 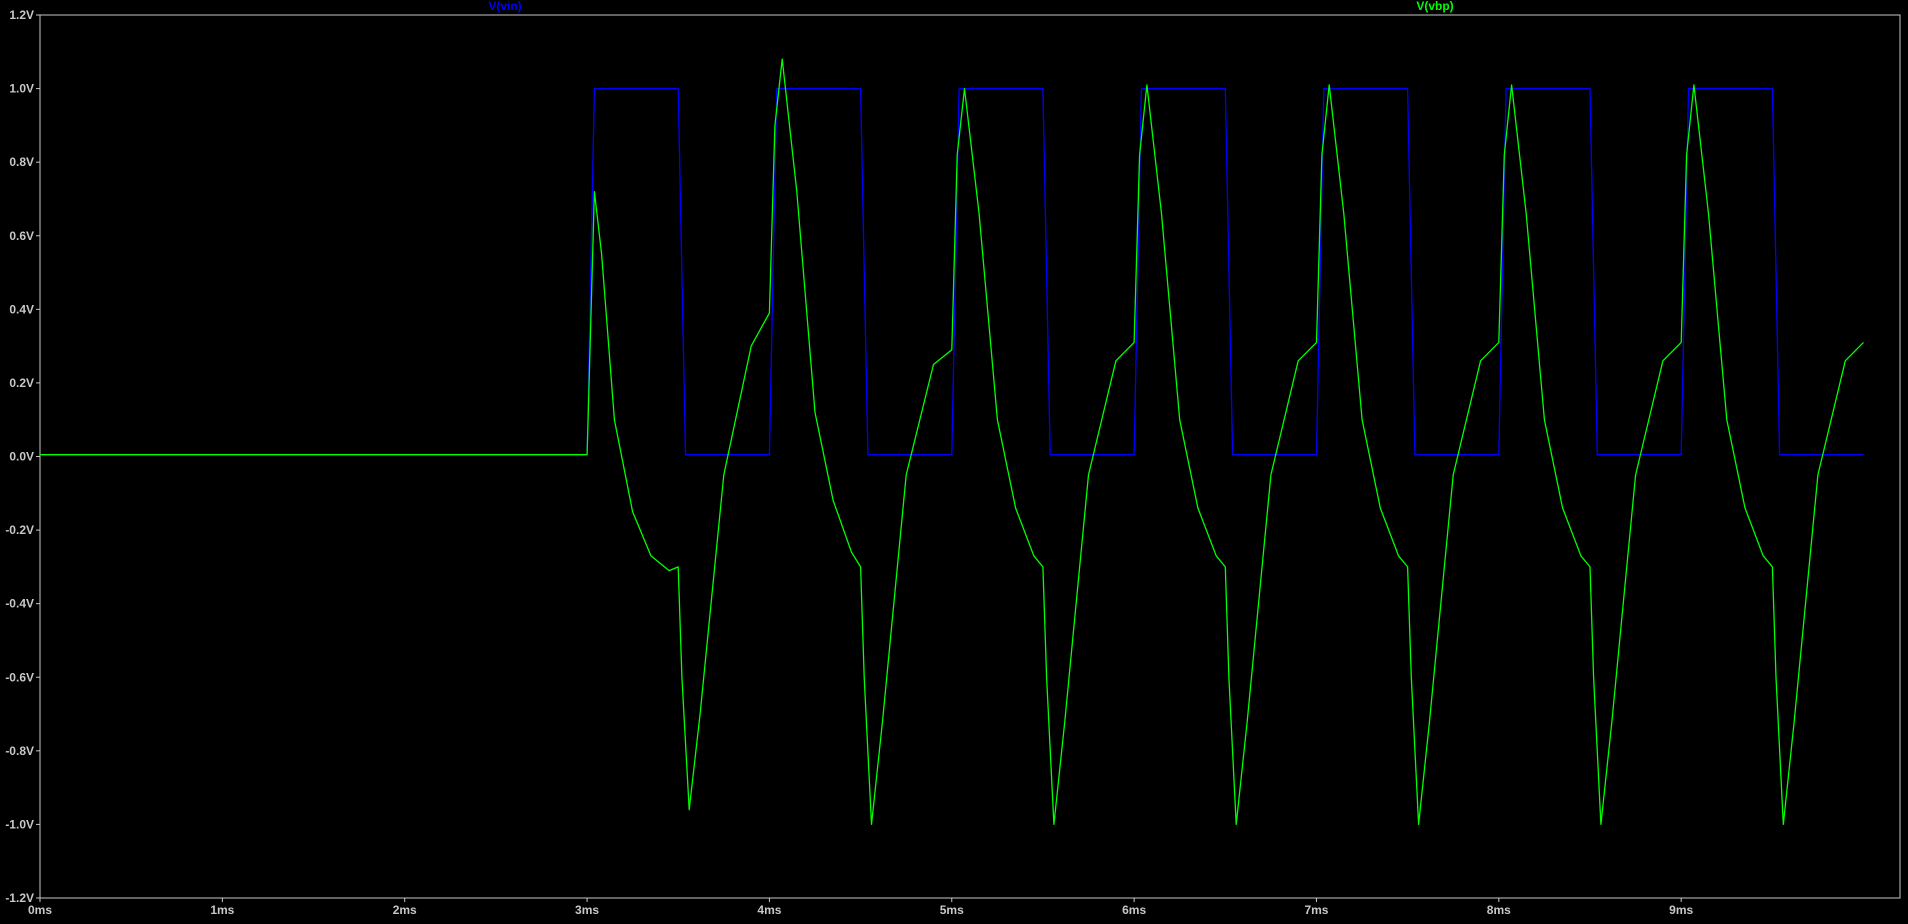 I want to click on x-tick-label: 1ms, so click(x=222, y=910).